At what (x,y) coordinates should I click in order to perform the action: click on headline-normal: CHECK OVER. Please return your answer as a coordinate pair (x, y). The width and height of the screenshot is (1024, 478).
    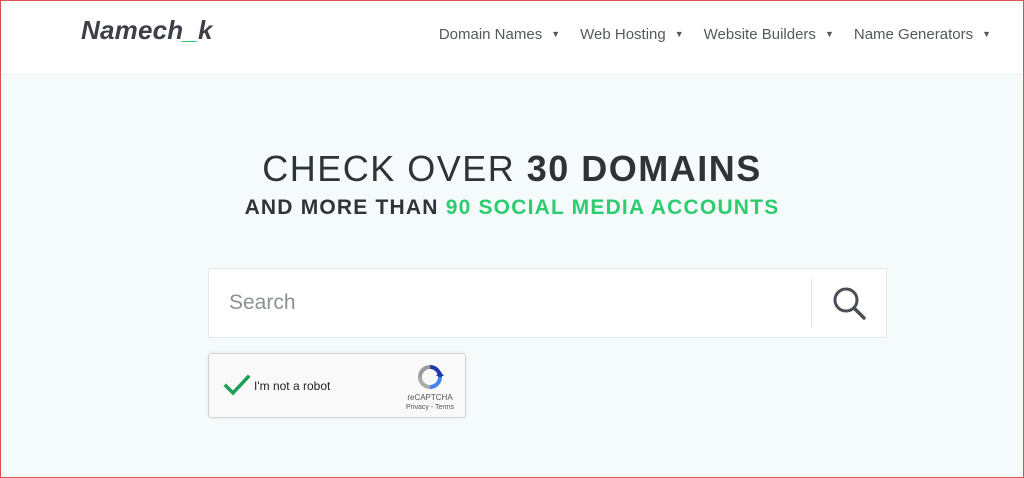
    Looking at the image, I should click on (394, 168).